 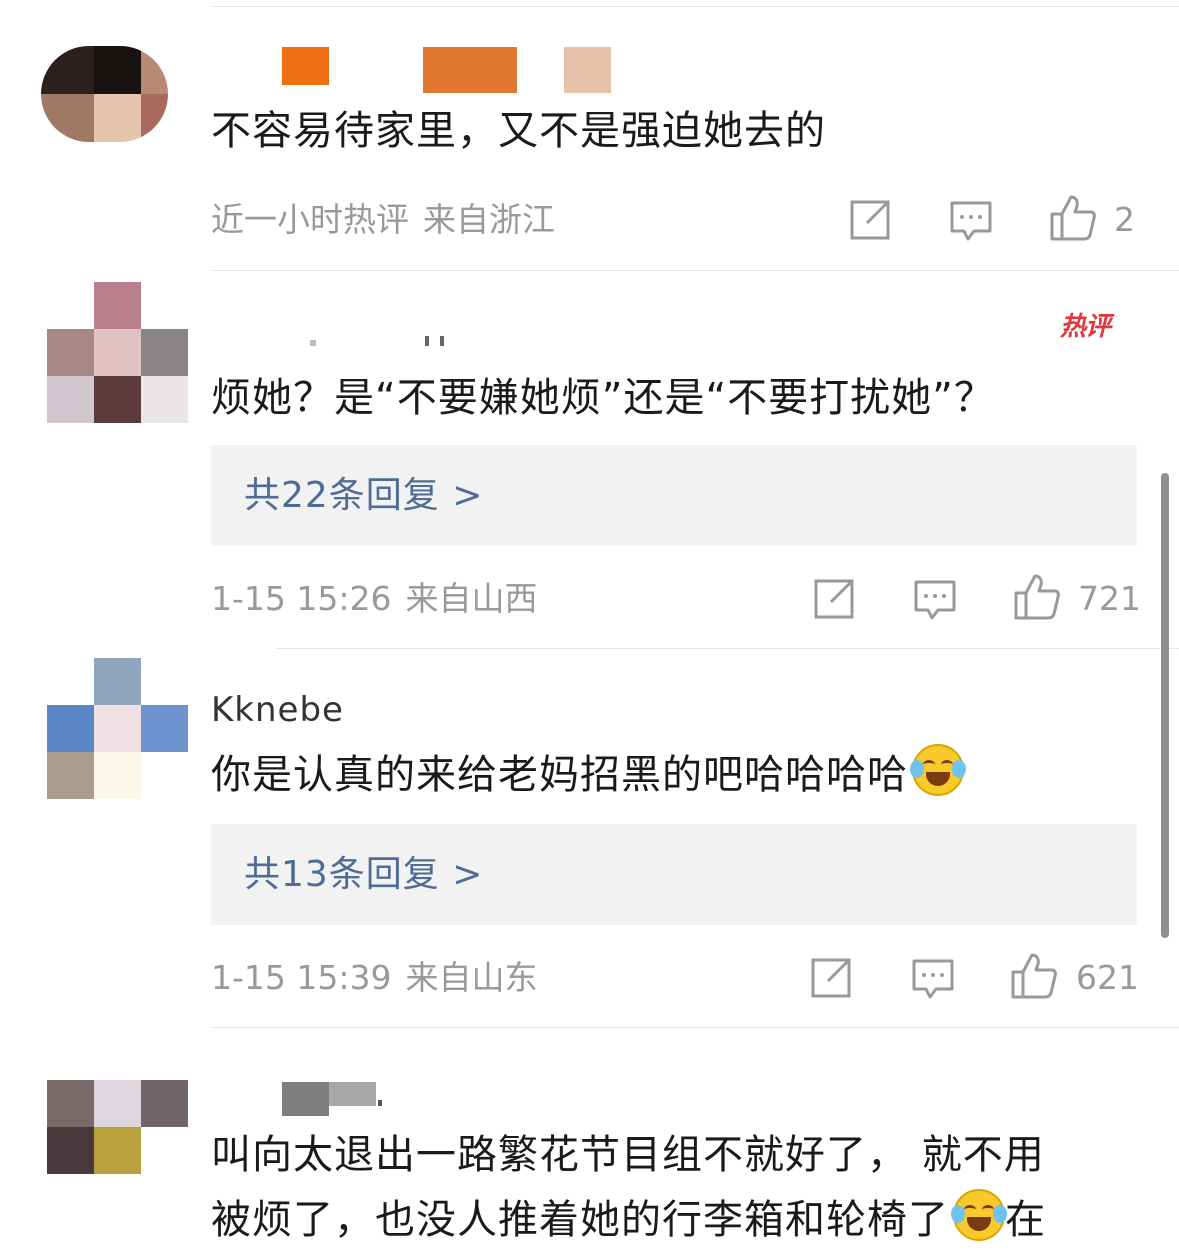 I want to click on view-replies-button: 共13条回复 >, so click(x=674, y=874).